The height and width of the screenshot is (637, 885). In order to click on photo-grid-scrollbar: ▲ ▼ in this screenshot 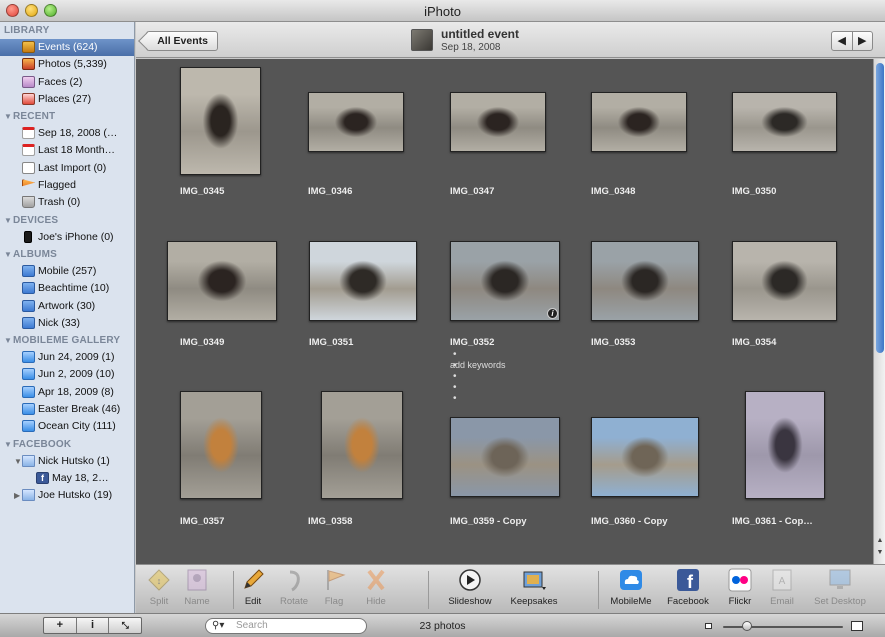, I will do `click(879, 311)`.